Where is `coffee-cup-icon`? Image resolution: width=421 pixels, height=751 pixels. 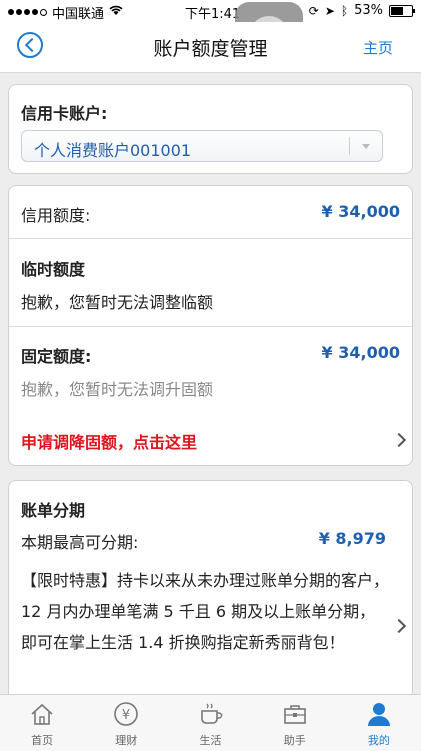 coffee-cup-icon is located at coordinates (211, 714).